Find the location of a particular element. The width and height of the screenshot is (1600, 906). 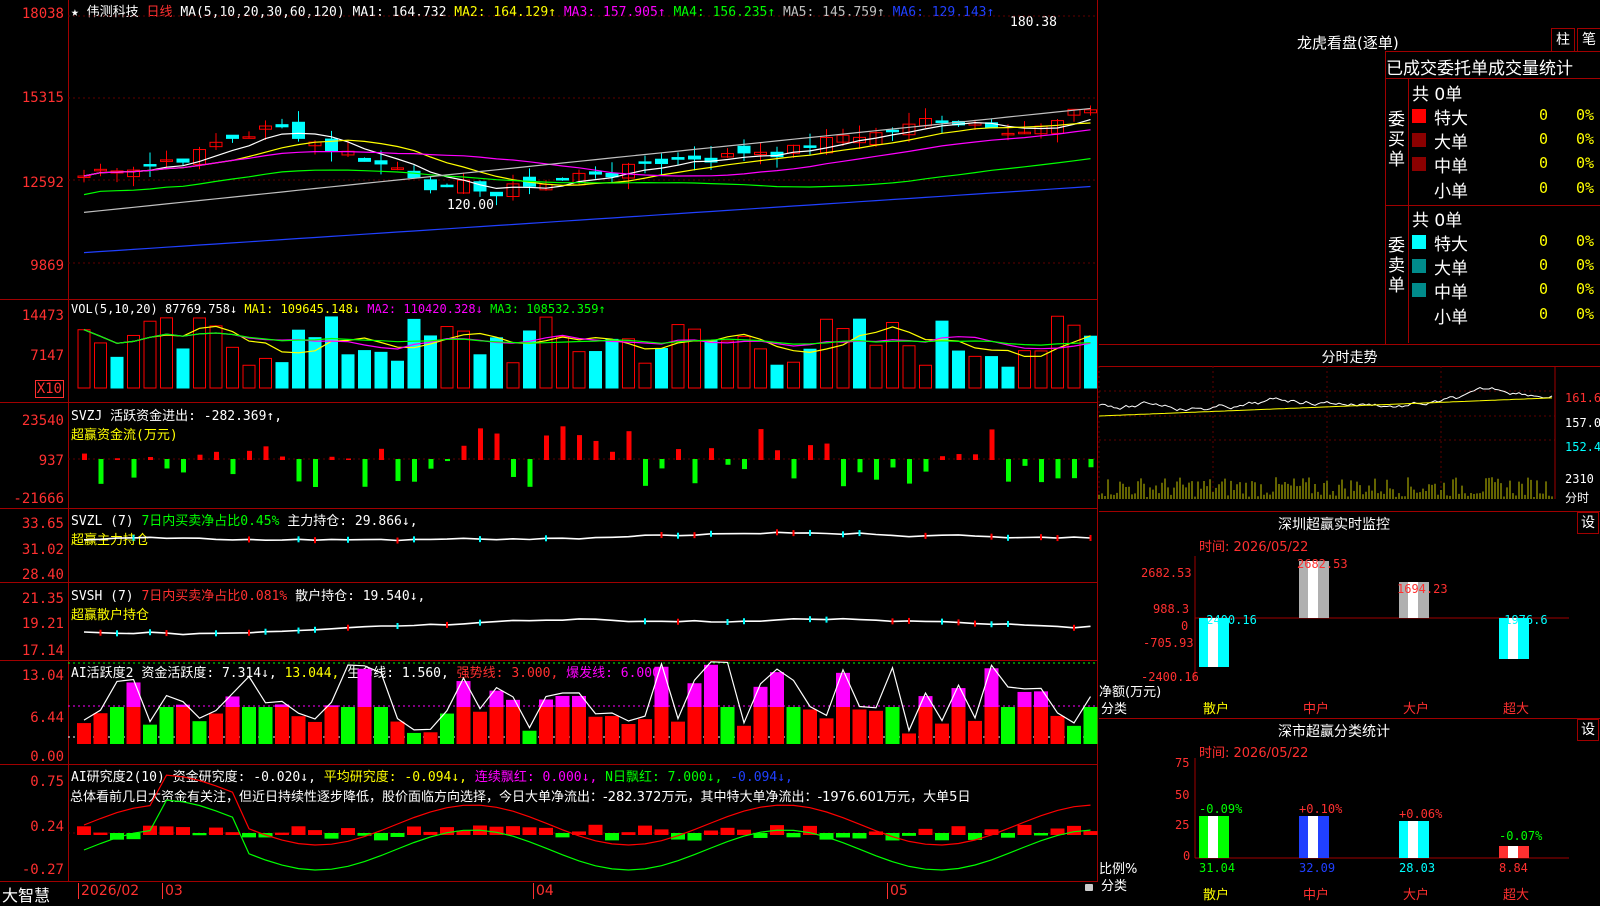

date-tick: 2026/02 is located at coordinates (108, 891).